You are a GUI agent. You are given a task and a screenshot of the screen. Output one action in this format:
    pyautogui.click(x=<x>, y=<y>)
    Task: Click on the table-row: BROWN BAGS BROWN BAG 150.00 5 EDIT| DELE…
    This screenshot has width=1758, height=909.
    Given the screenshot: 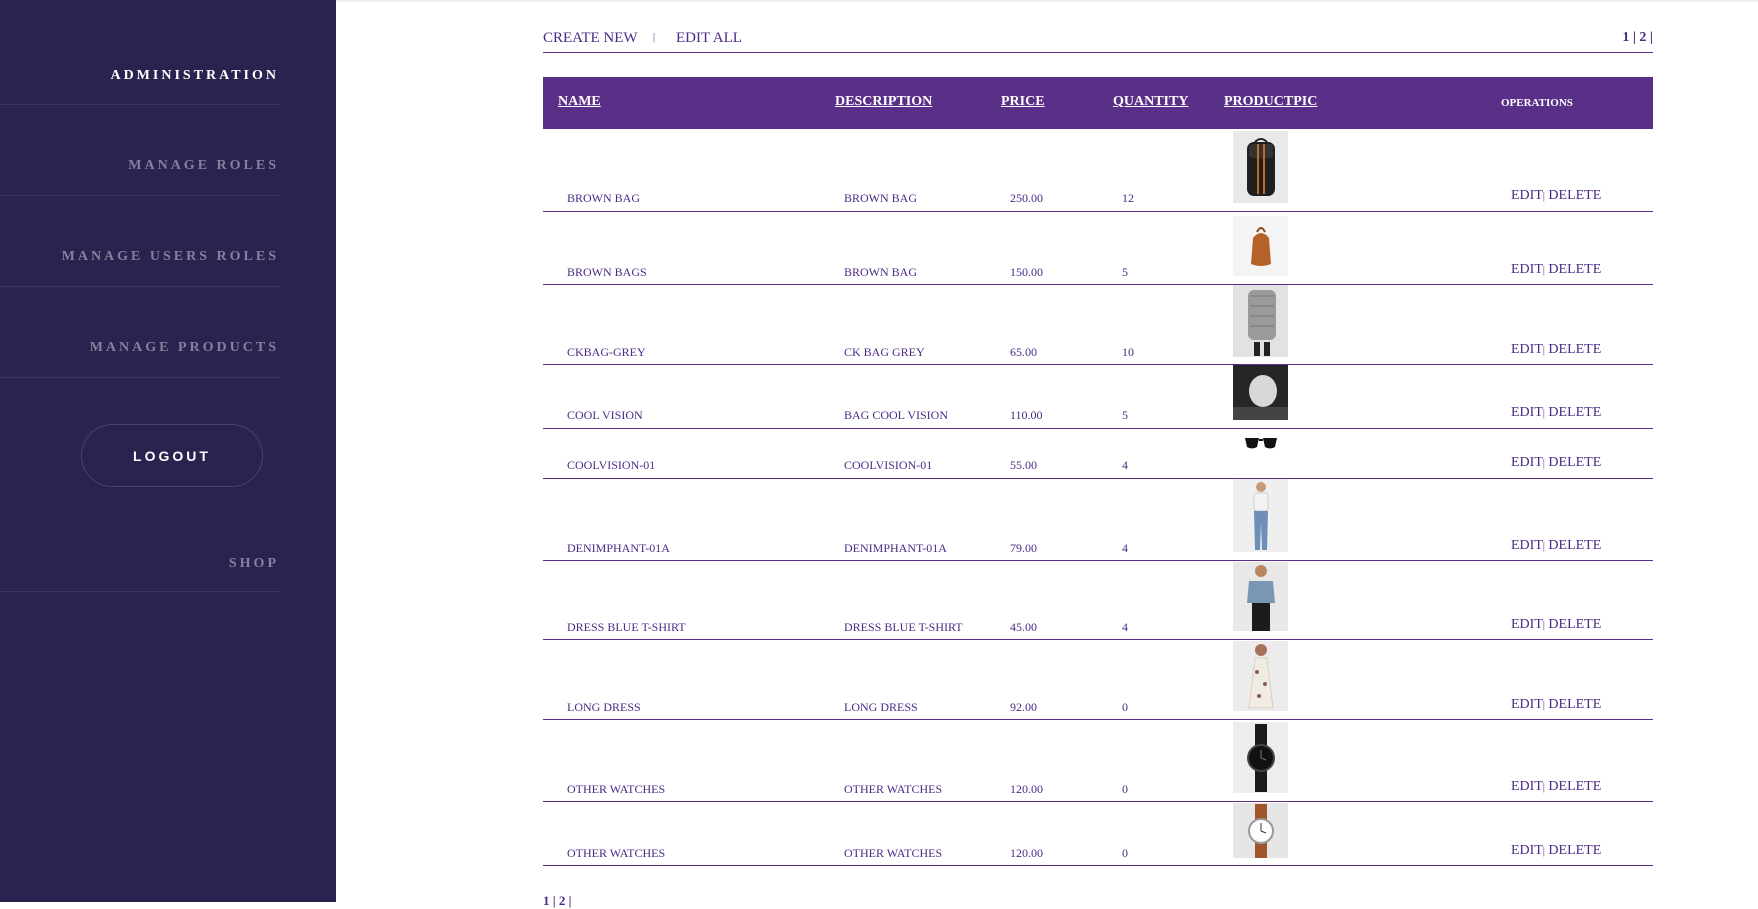 What is the action you would take?
    pyautogui.click(x=1098, y=248)
    